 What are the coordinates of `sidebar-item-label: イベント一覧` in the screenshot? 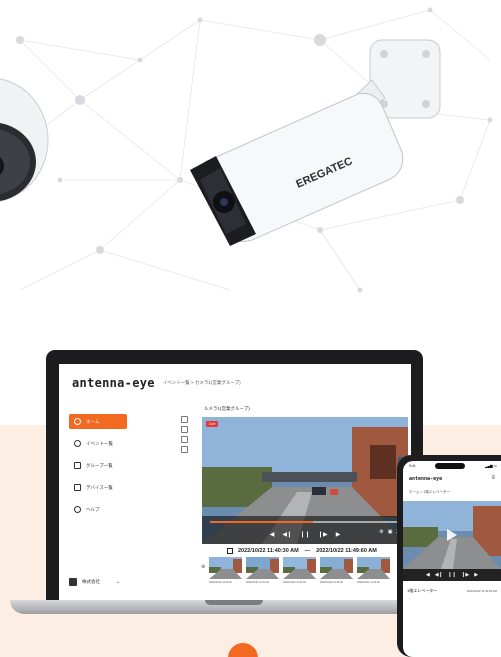 It's located at (99, 443).